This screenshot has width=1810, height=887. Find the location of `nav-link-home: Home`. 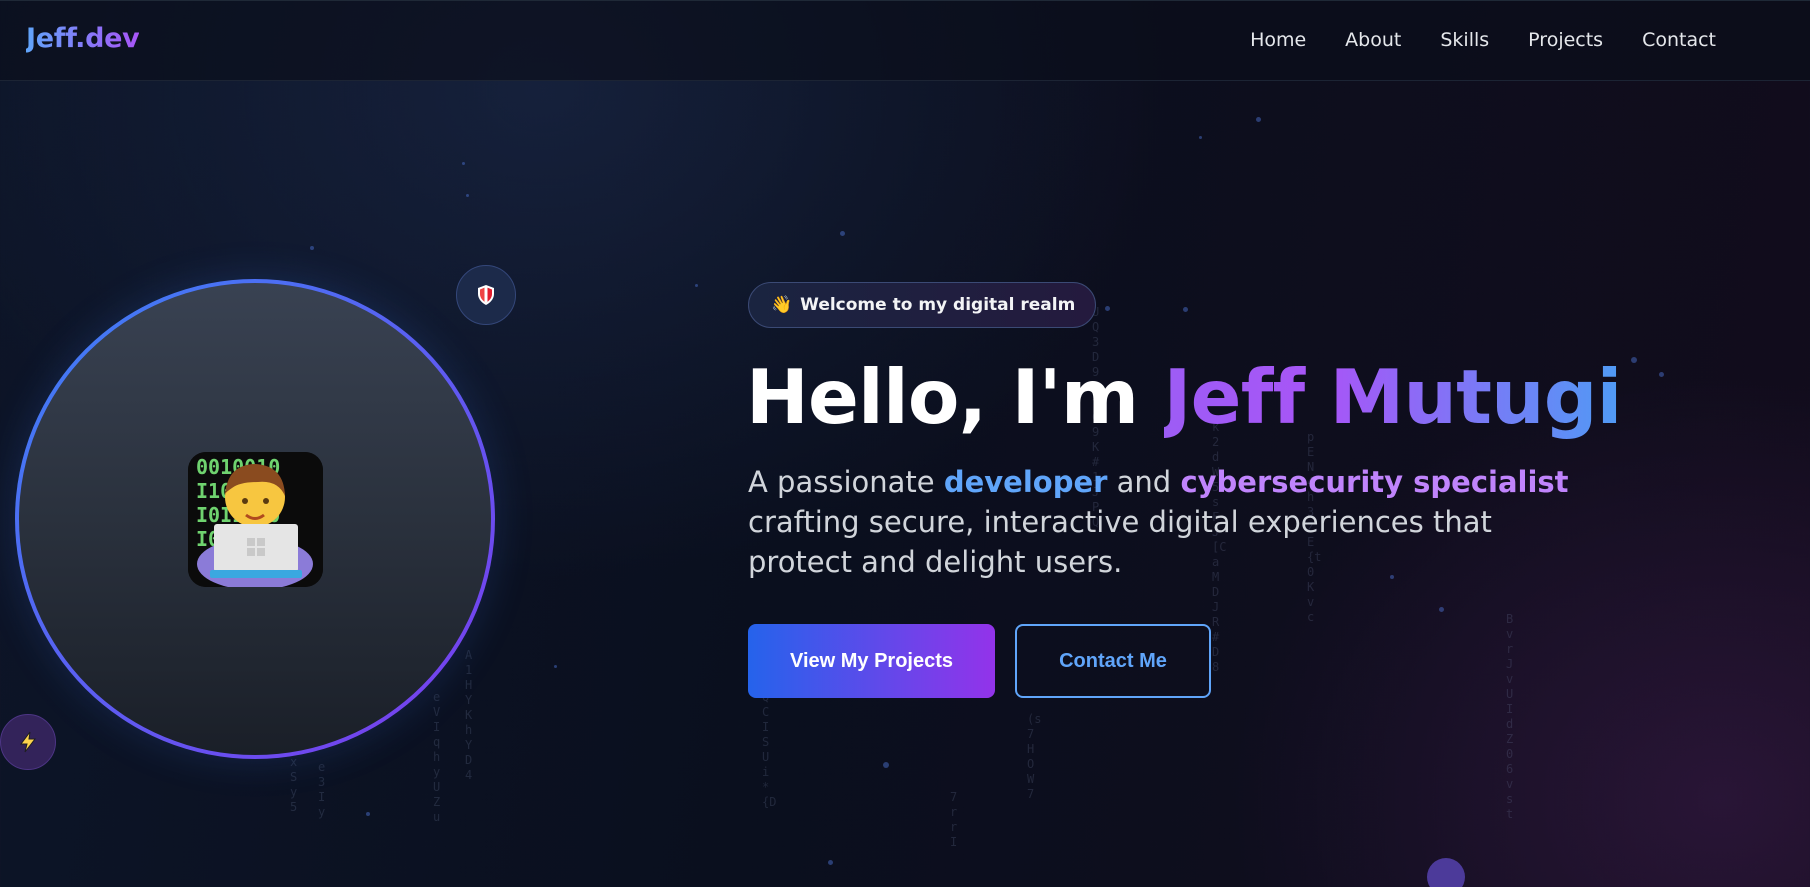

nav-link-home: Home is located at coordinates (1278, 40).